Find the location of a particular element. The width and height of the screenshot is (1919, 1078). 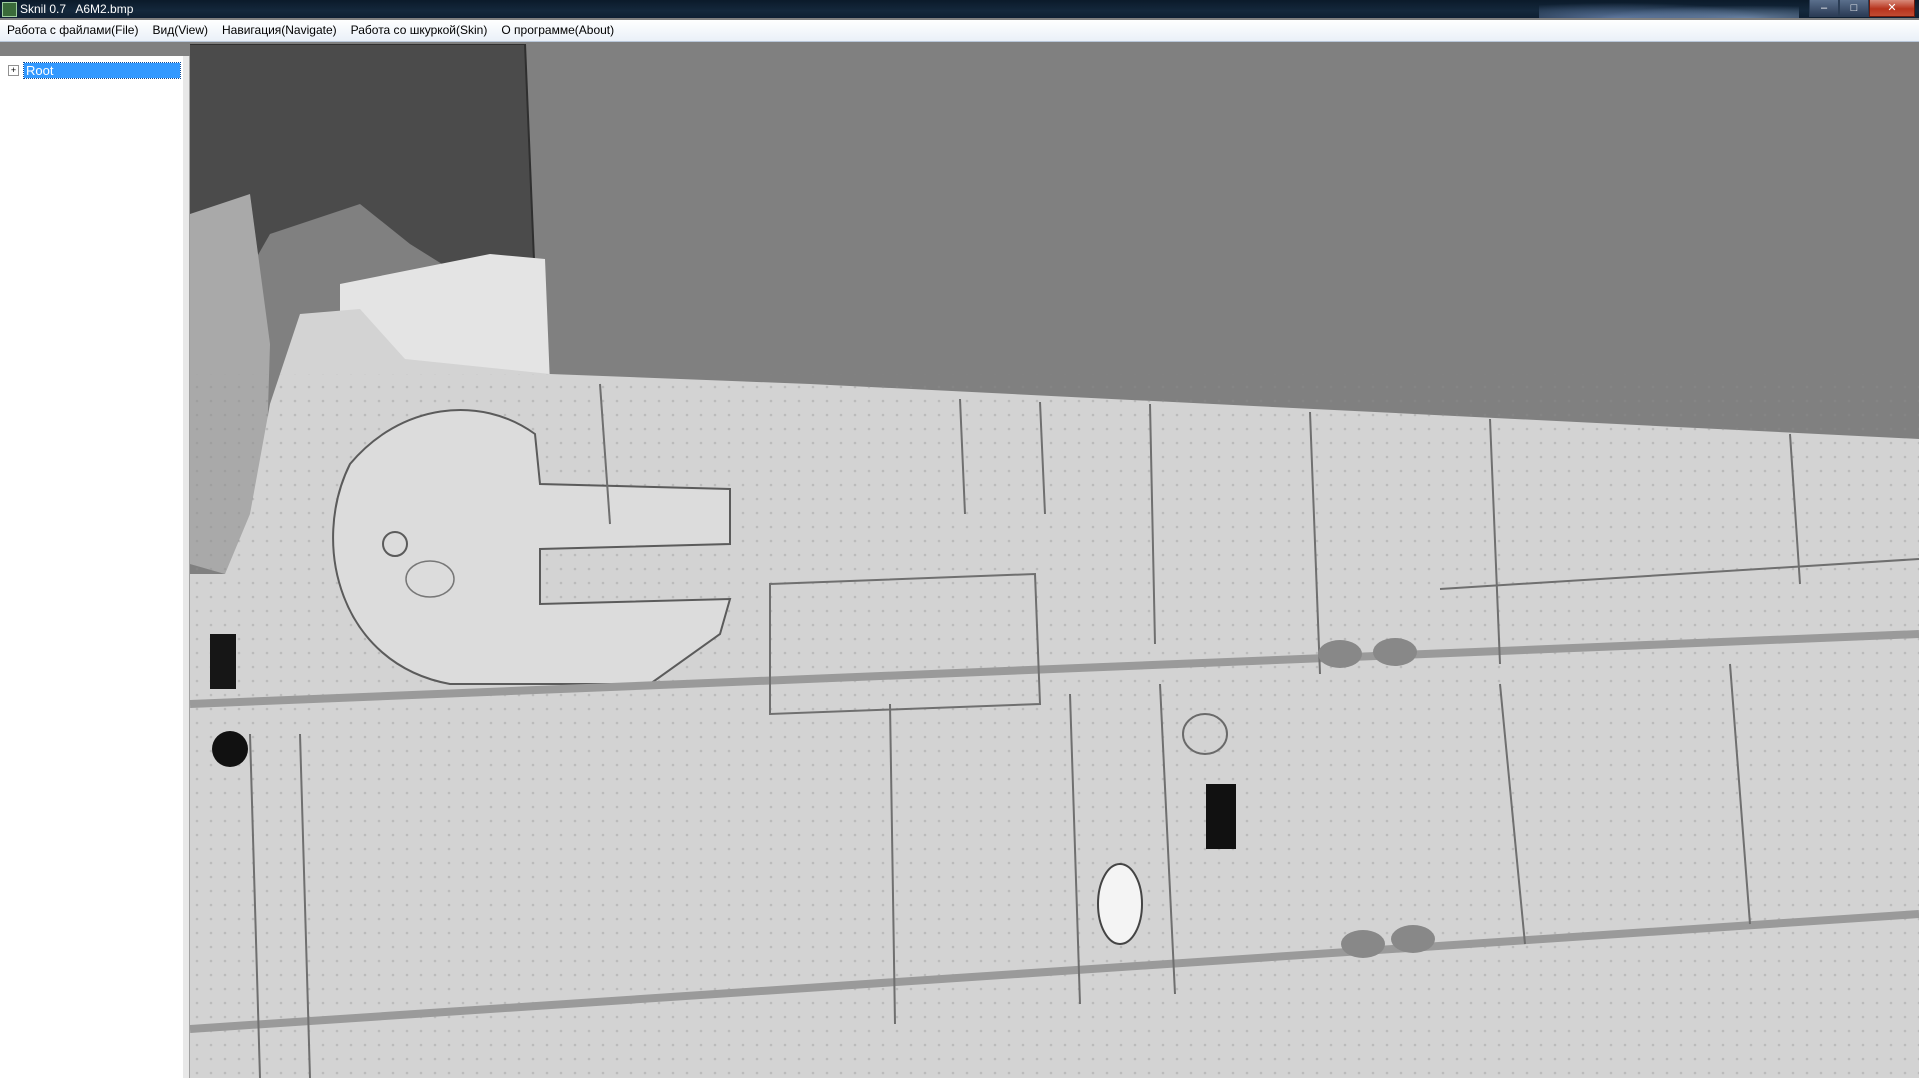

minimize-button: – is located at coordinates (1824, 8).